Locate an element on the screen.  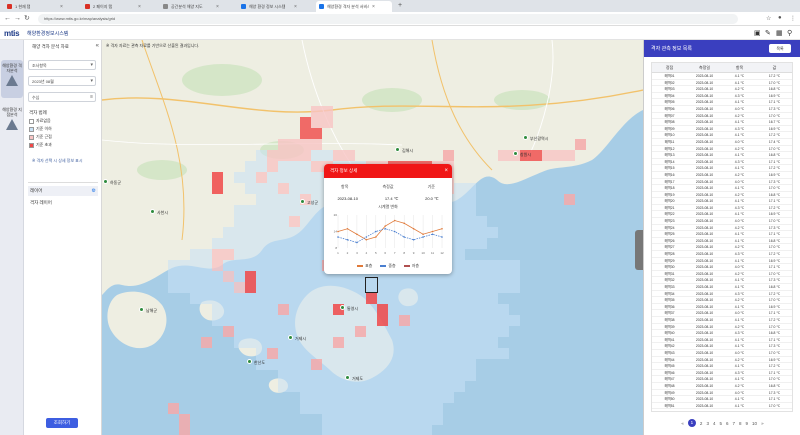
page-number: 2 is located at coordinates (701, 423).